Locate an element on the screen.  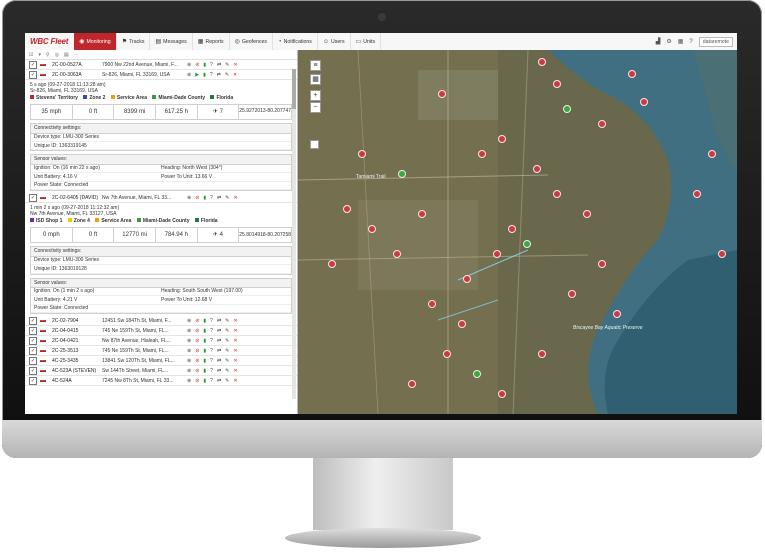
tab-geofences: ◎ Geofences is located at coordinates (251, 41).